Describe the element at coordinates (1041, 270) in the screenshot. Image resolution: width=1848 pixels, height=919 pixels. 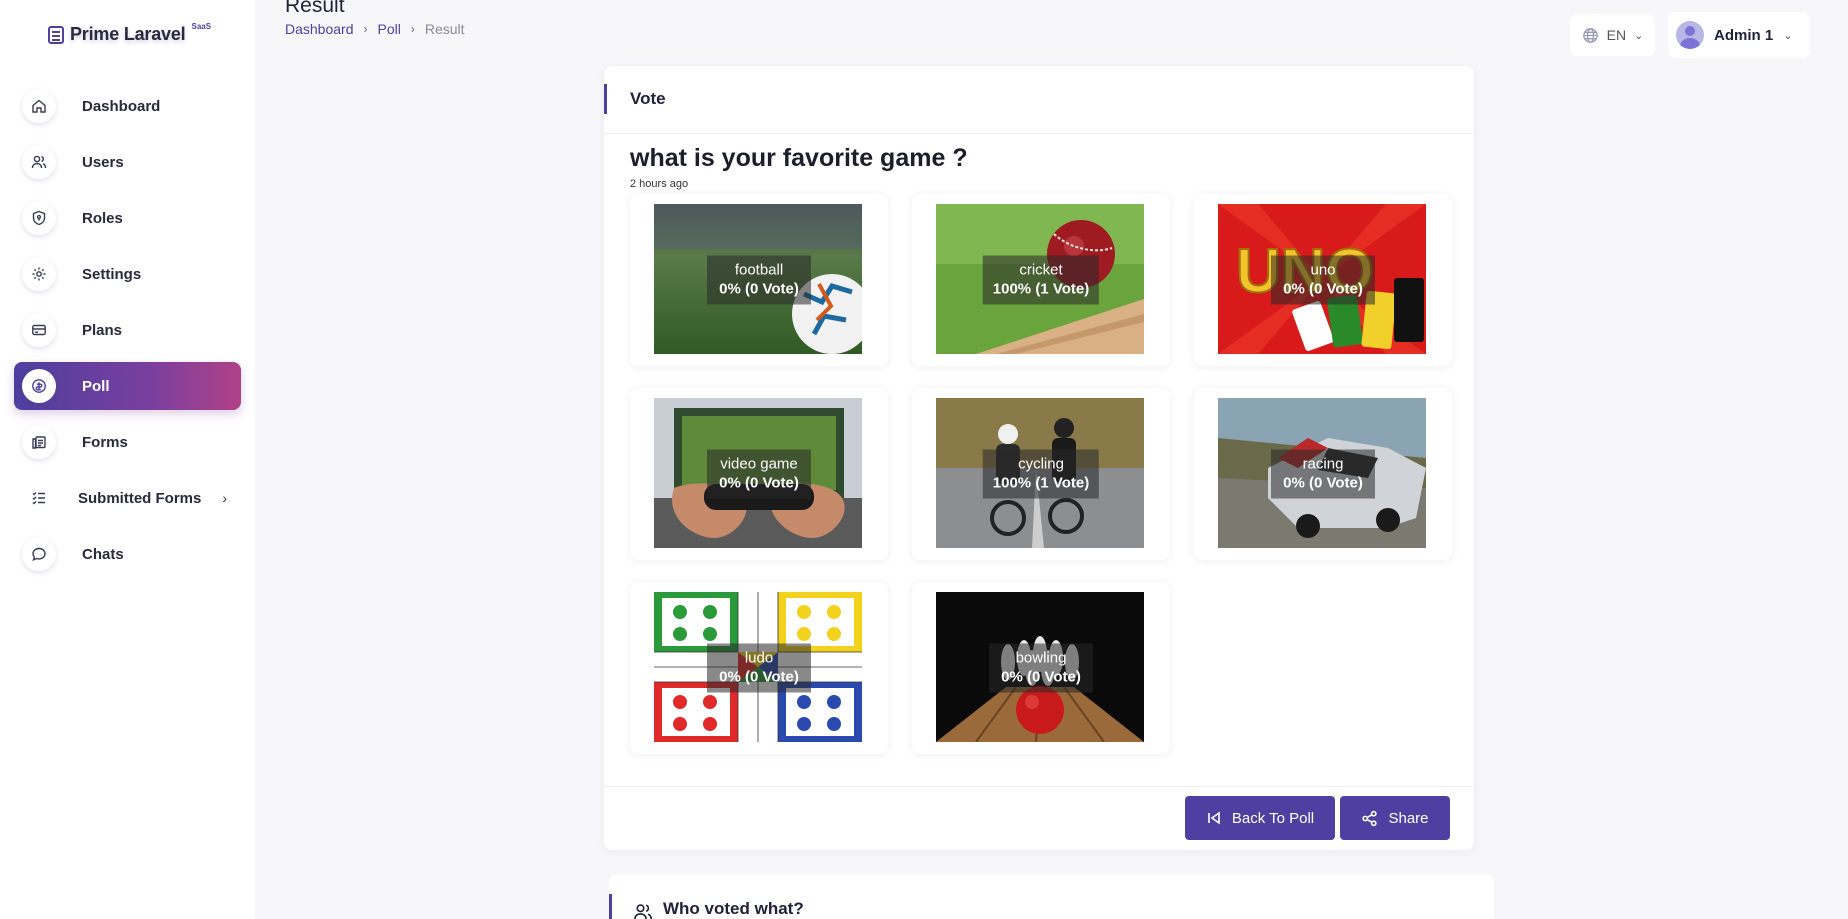
I see `option-name: cricket` at that location.